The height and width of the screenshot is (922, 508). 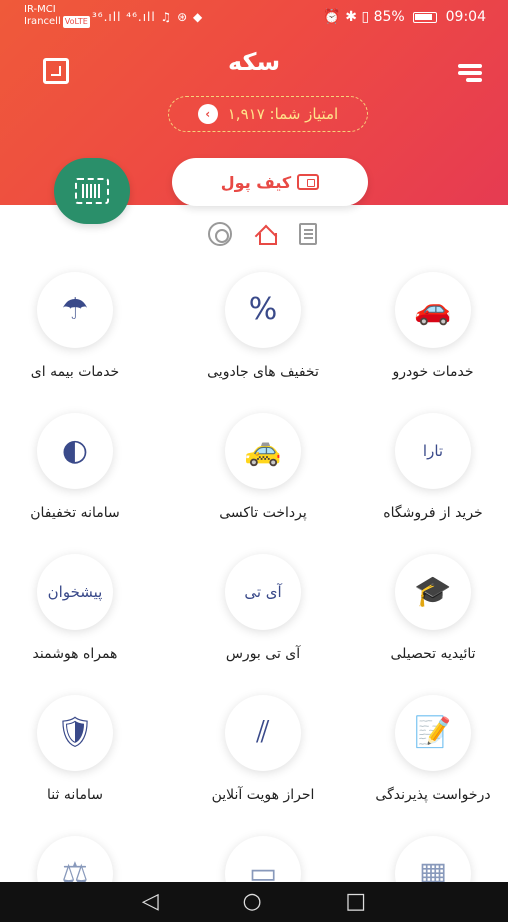 I want to click on service-label: خدمات خودرو, so click(x=433, y=372).